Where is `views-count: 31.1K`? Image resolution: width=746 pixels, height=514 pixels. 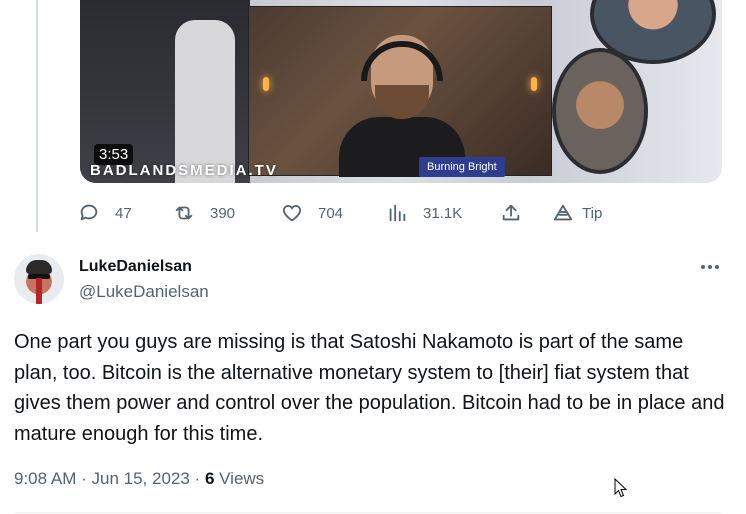
views-count: 31.1K is located at coordinates (443, 213).